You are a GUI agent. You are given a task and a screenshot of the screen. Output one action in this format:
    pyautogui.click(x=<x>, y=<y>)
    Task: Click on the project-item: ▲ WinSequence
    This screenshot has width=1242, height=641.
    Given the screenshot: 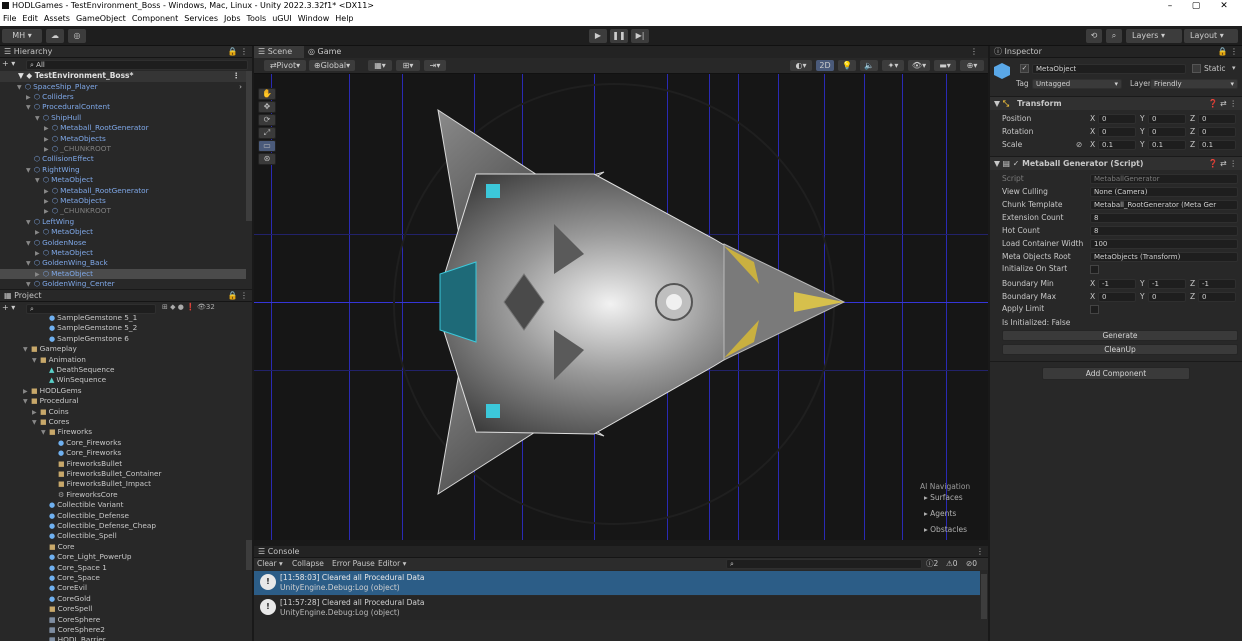 What is the action you would take?
    pyautogui.click(x=123, y=380)
    